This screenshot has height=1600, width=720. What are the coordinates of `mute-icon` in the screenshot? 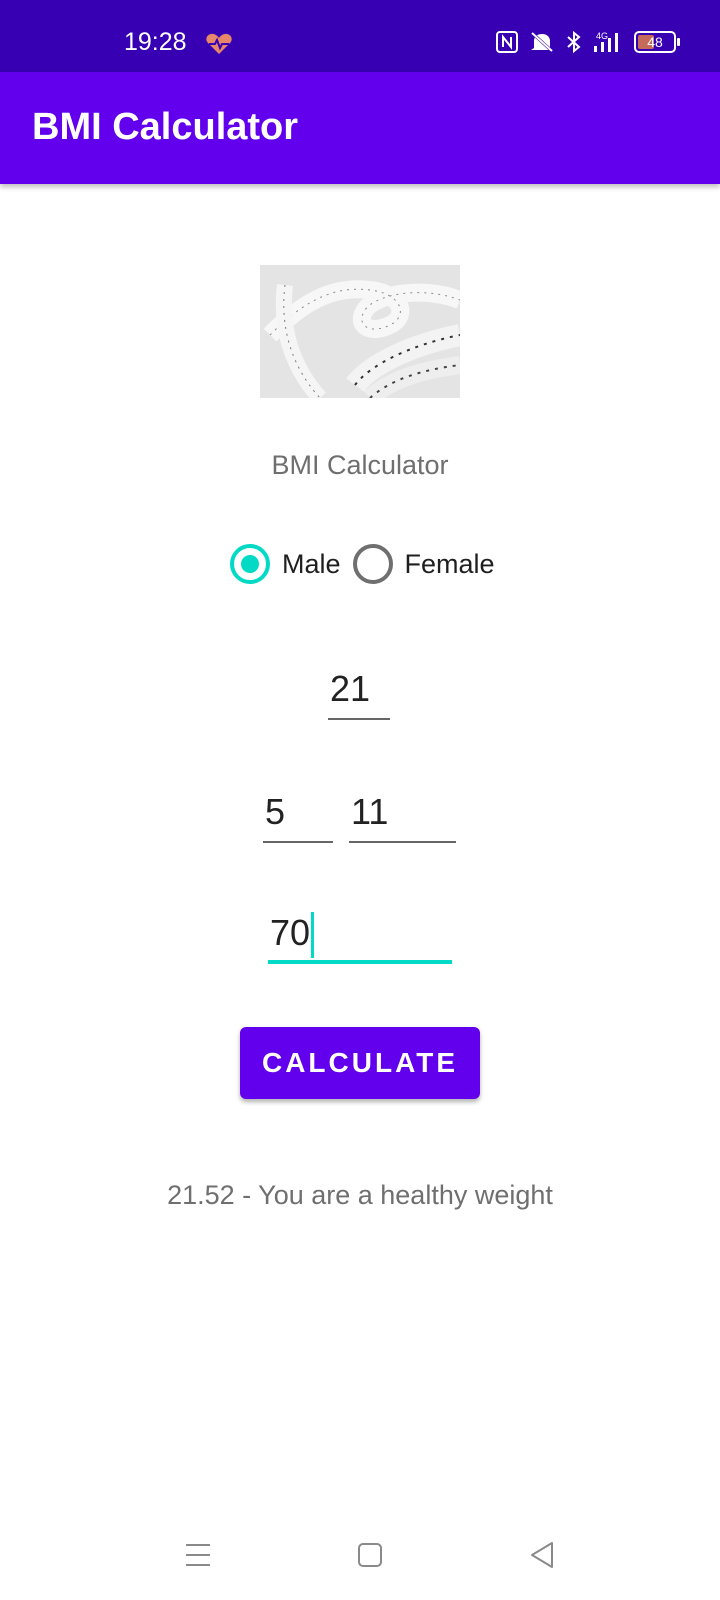 It's located at (542, 42).